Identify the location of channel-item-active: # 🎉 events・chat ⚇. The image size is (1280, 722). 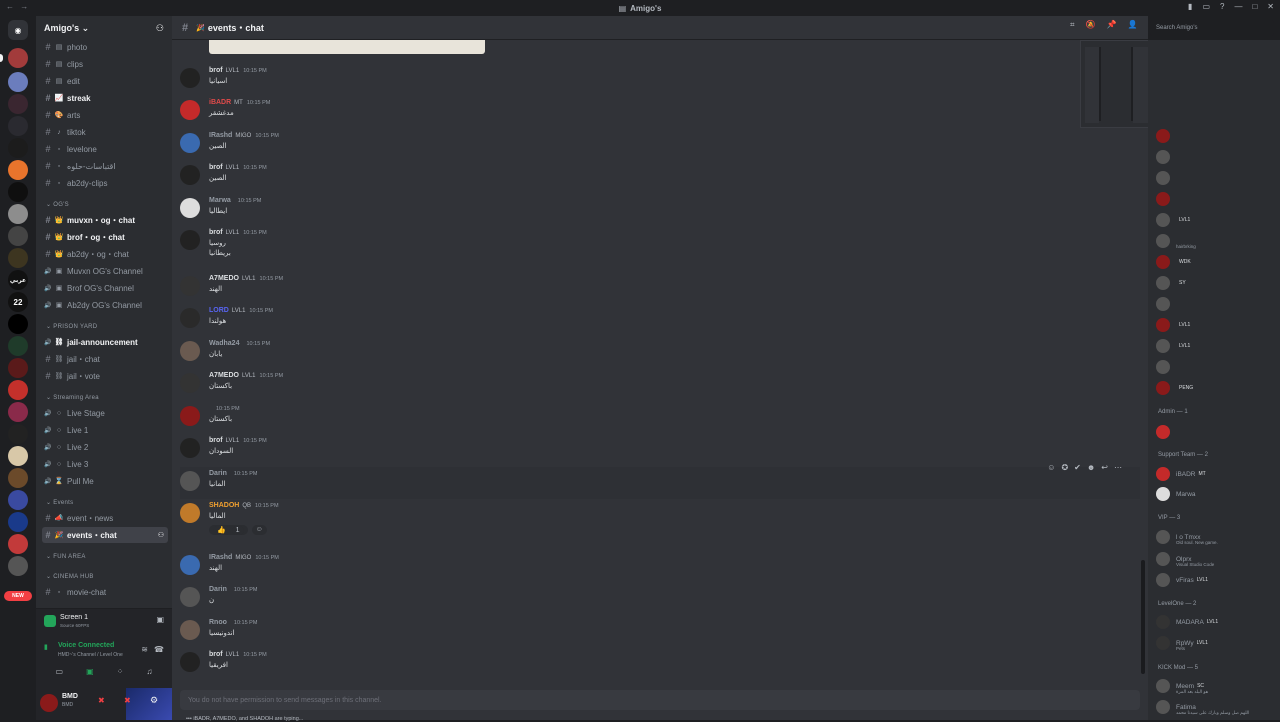
(105, 535).